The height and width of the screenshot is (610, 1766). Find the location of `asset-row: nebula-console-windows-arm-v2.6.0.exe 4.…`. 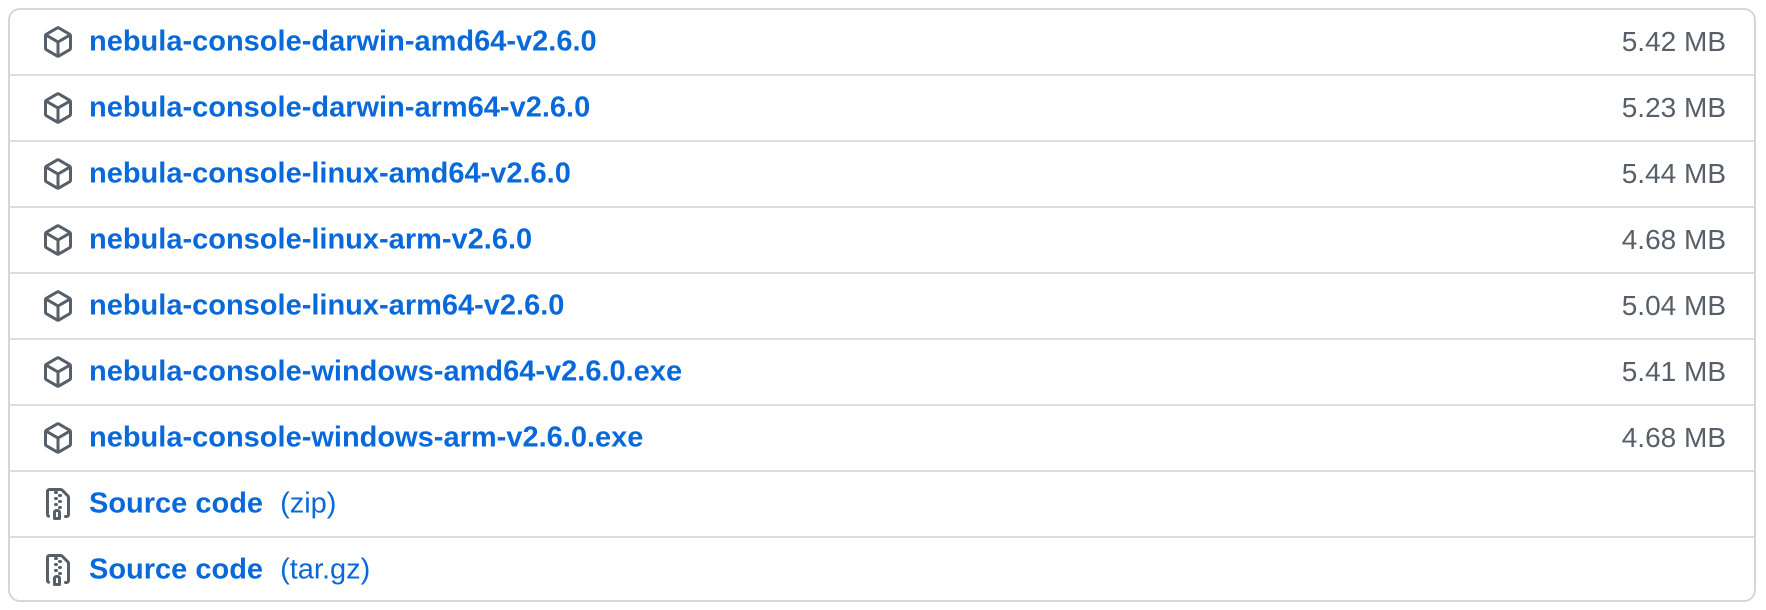

asset-row: nebula-console-windows-arm-v2.6.0.exe 4.… is located at coordinates (882, 437).